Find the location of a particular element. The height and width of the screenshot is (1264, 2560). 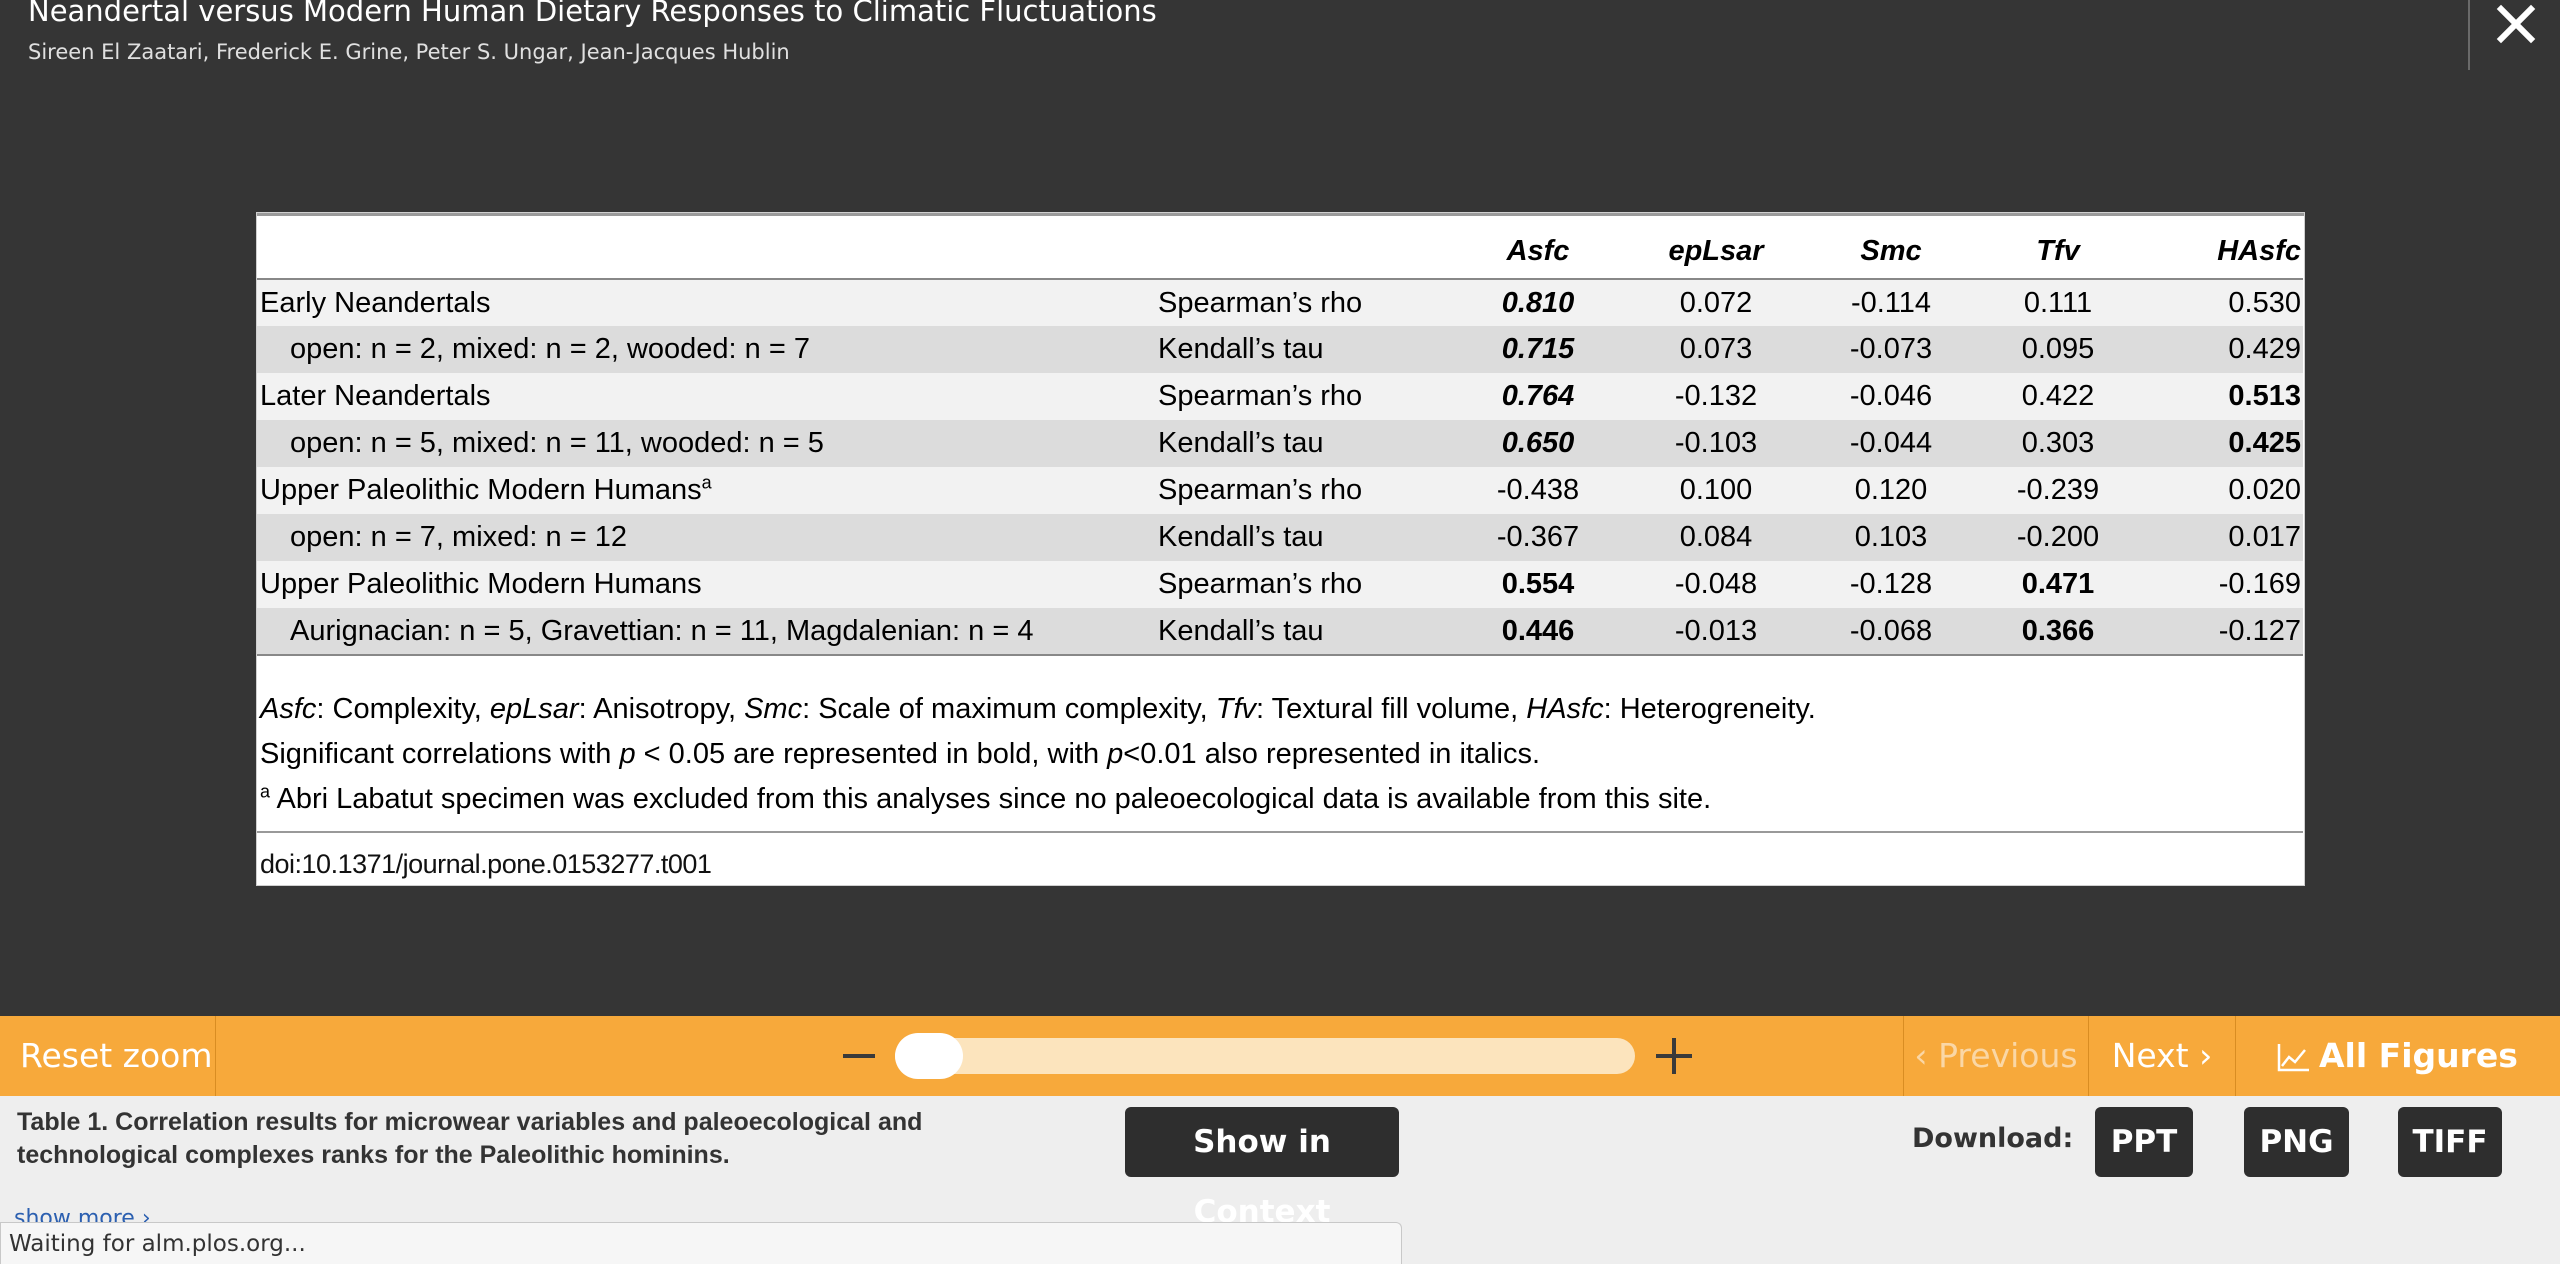

cell-value: 0.366 is located at coordinates (2058, 632).